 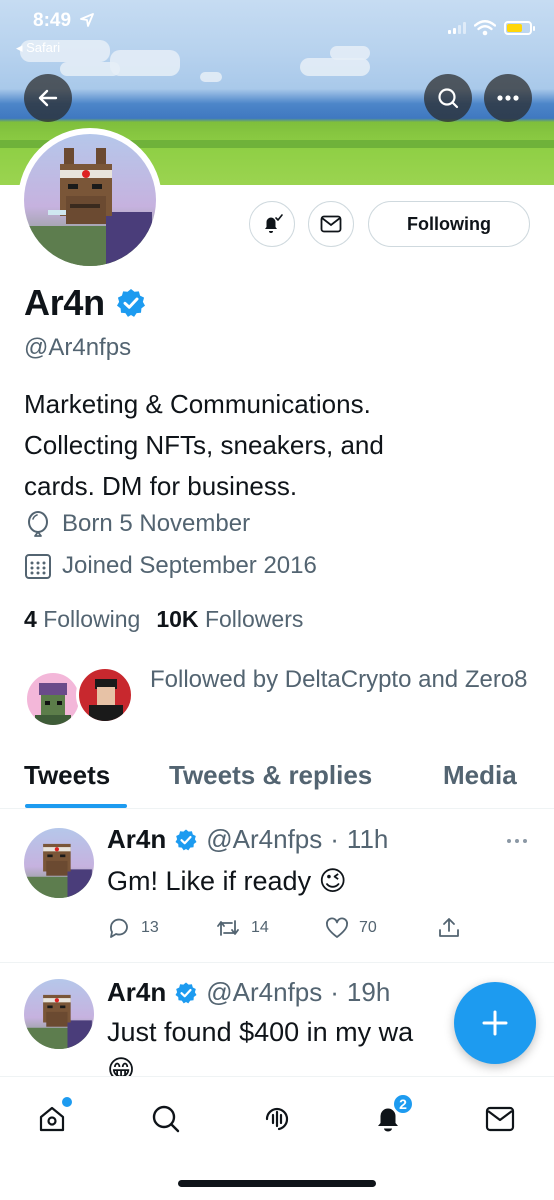 I want to click on profile-avatar, so click(x=90, y=200).